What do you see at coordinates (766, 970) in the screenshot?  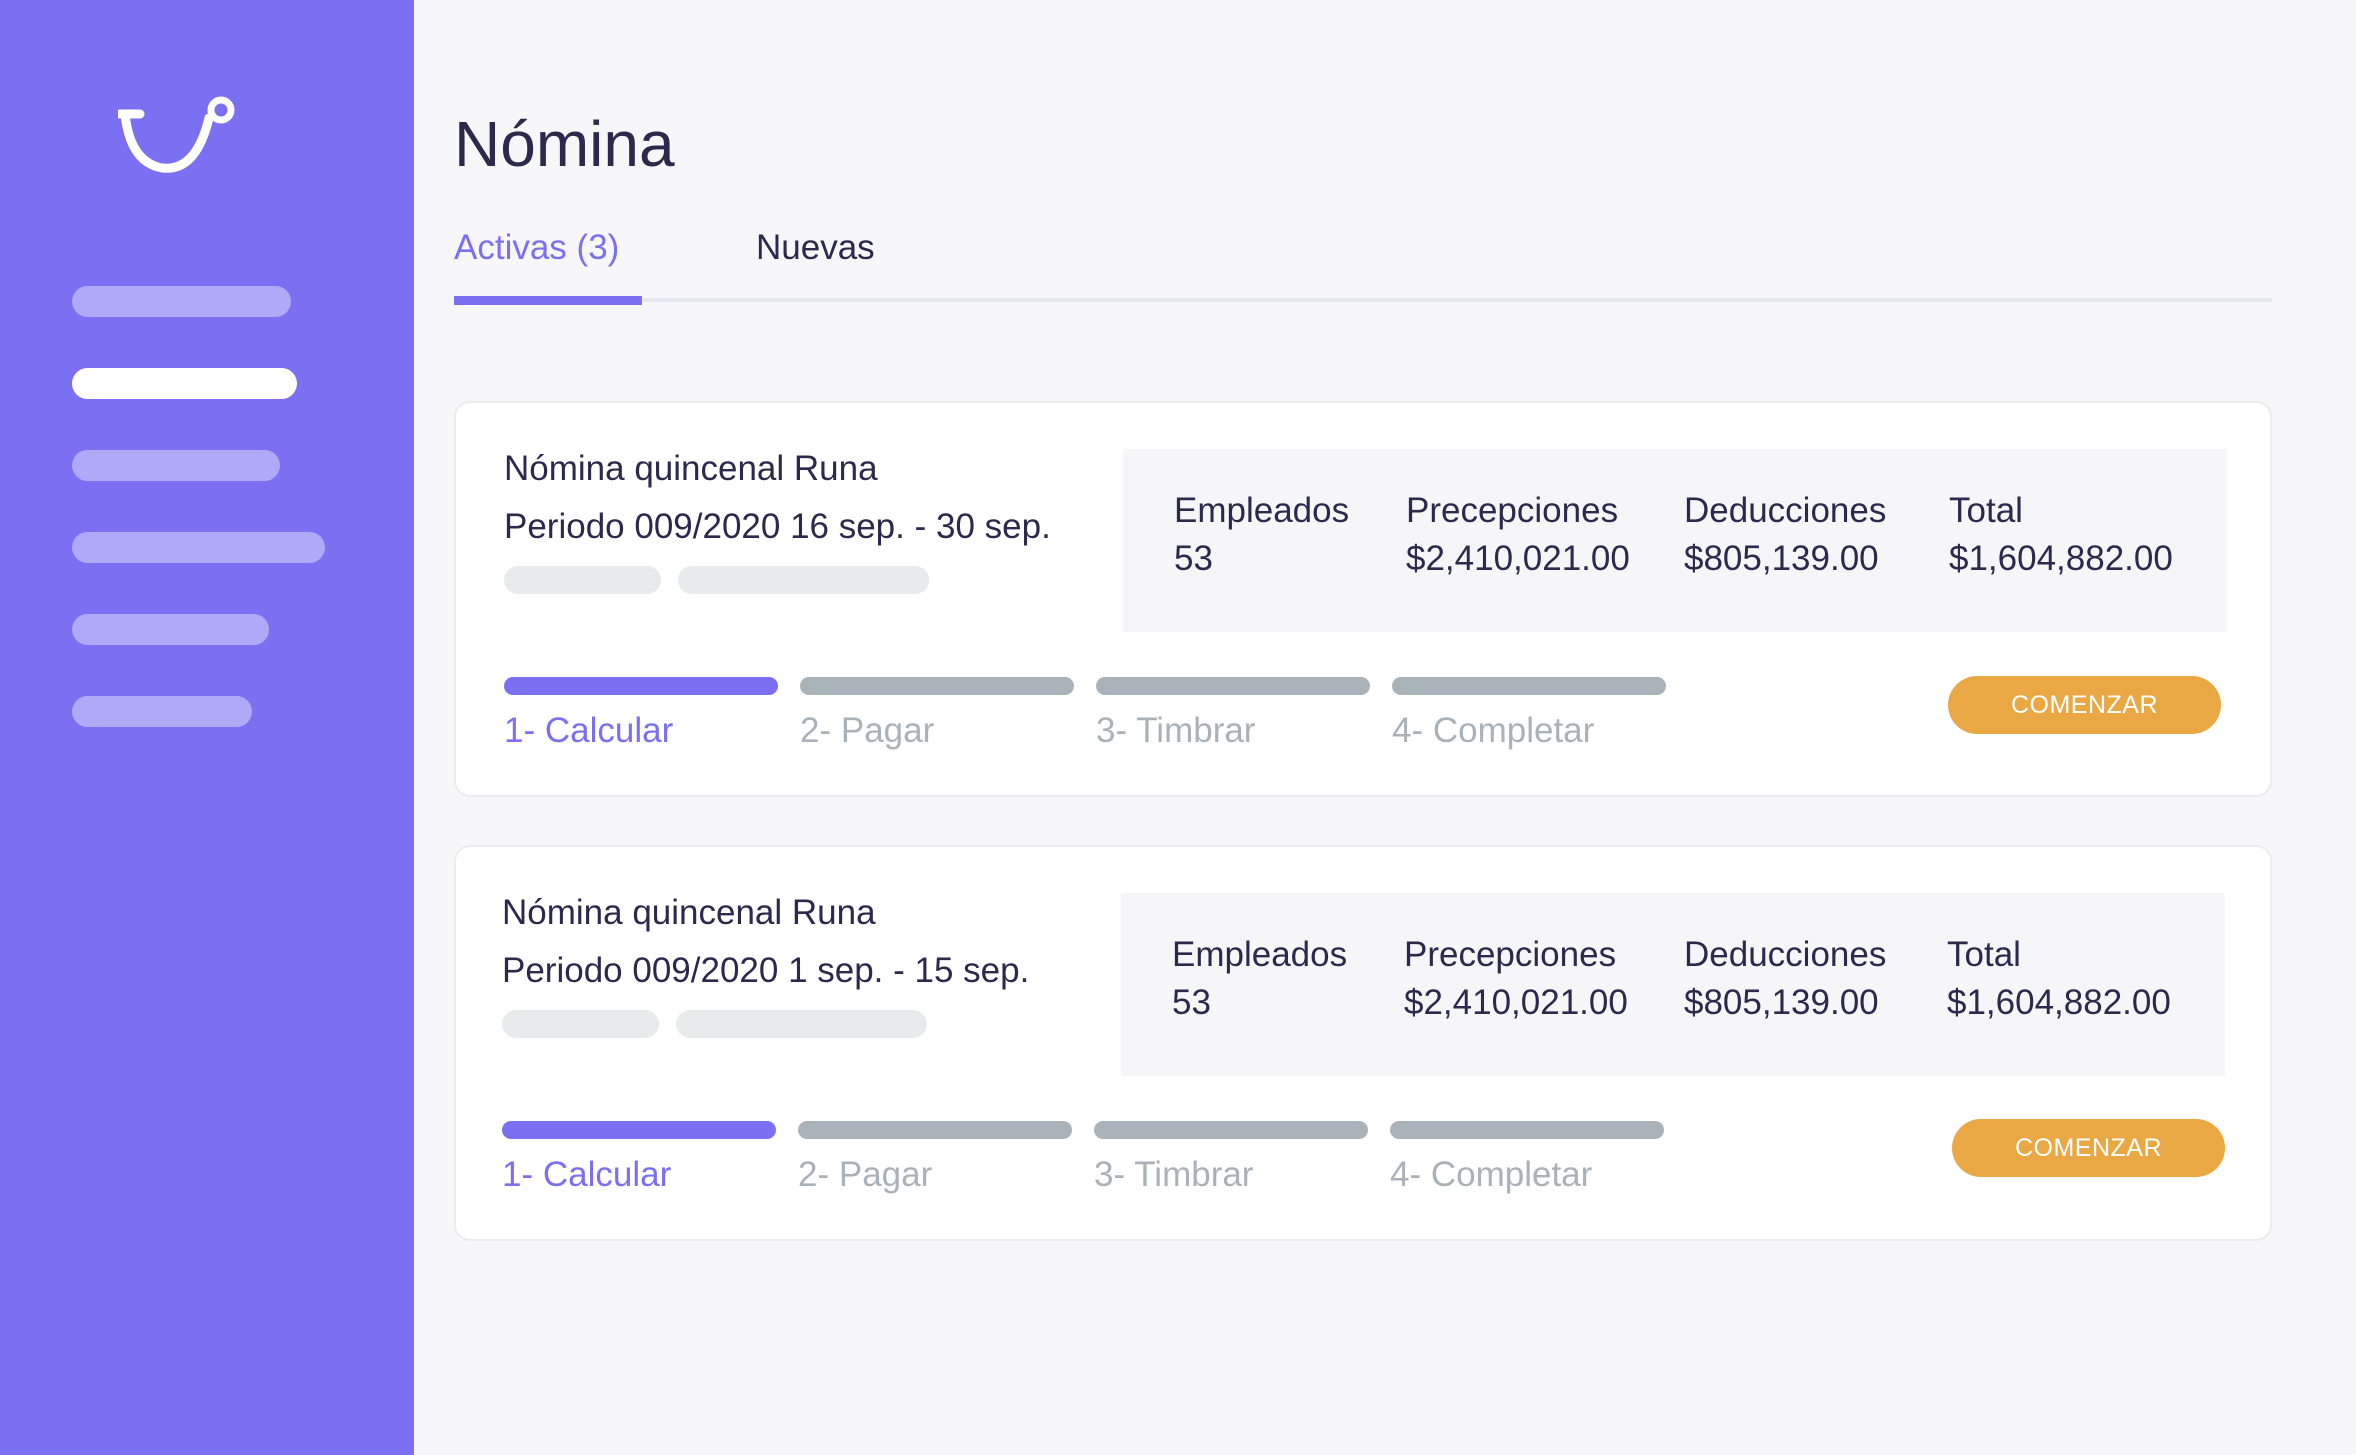 I see `card-period: Periodo 009/2020 1 sep. - 15 sep.` at bounding box center [766, 970].